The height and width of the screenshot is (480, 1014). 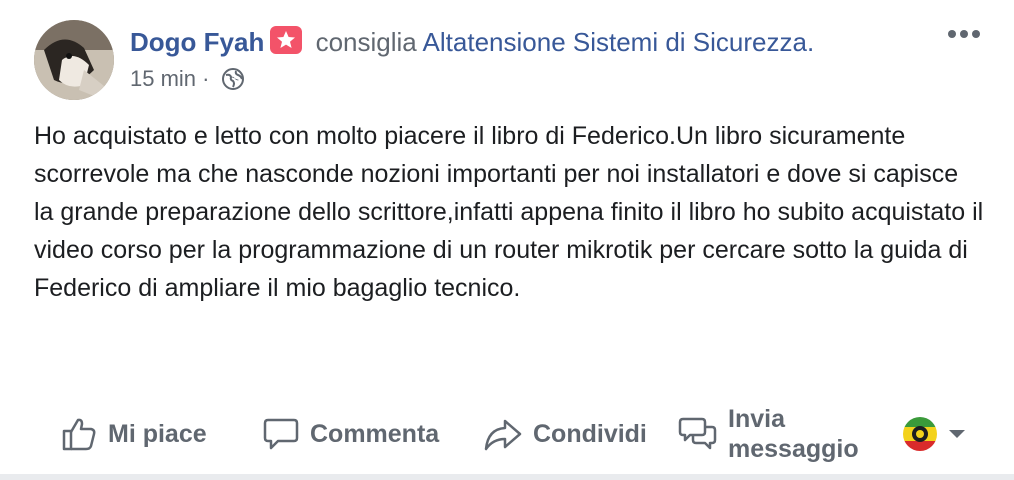 What do you see at coordinates (803, 434) in the screenshot?
I see `send-message-label: Invia messaggio` at bounding box center [803, 434].